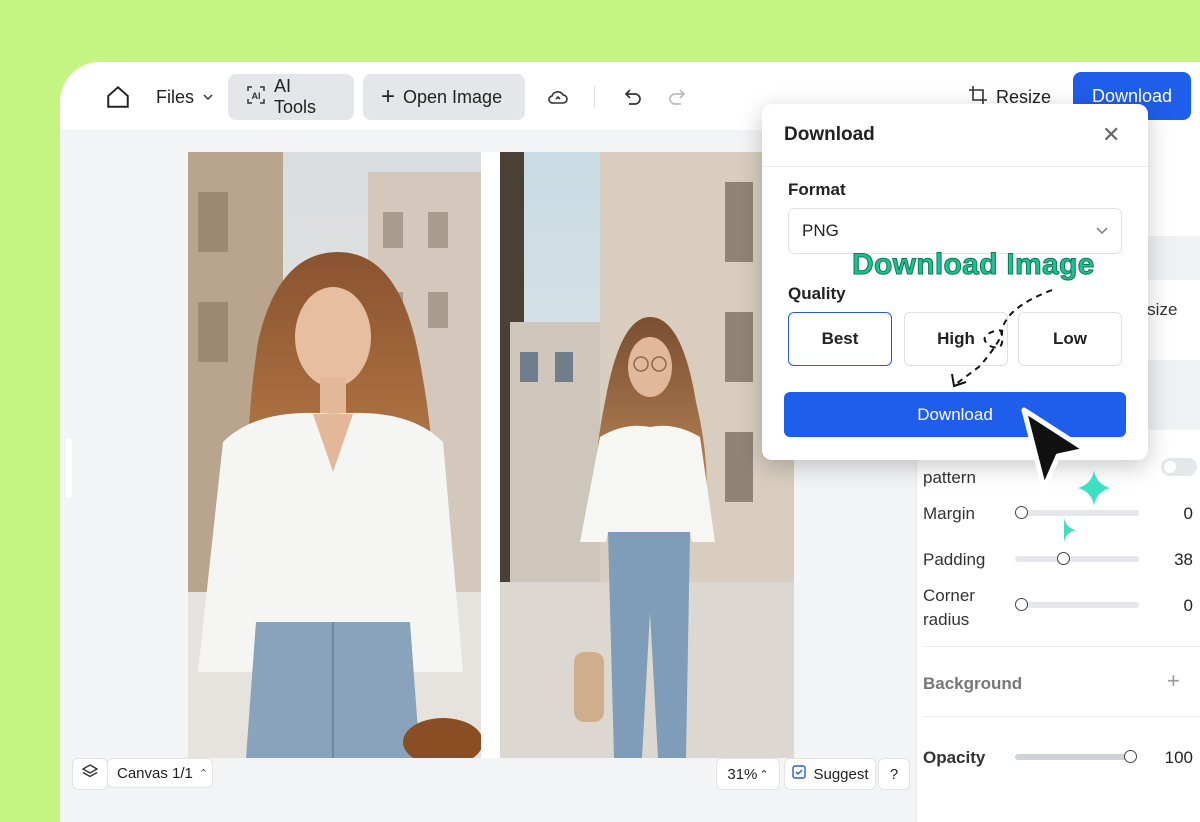 The width and height of the screenshot is (1200, 822). Describe the element at coordinates (1111, 135) in the screenshot. I see `close-icon: ✕` at that location.